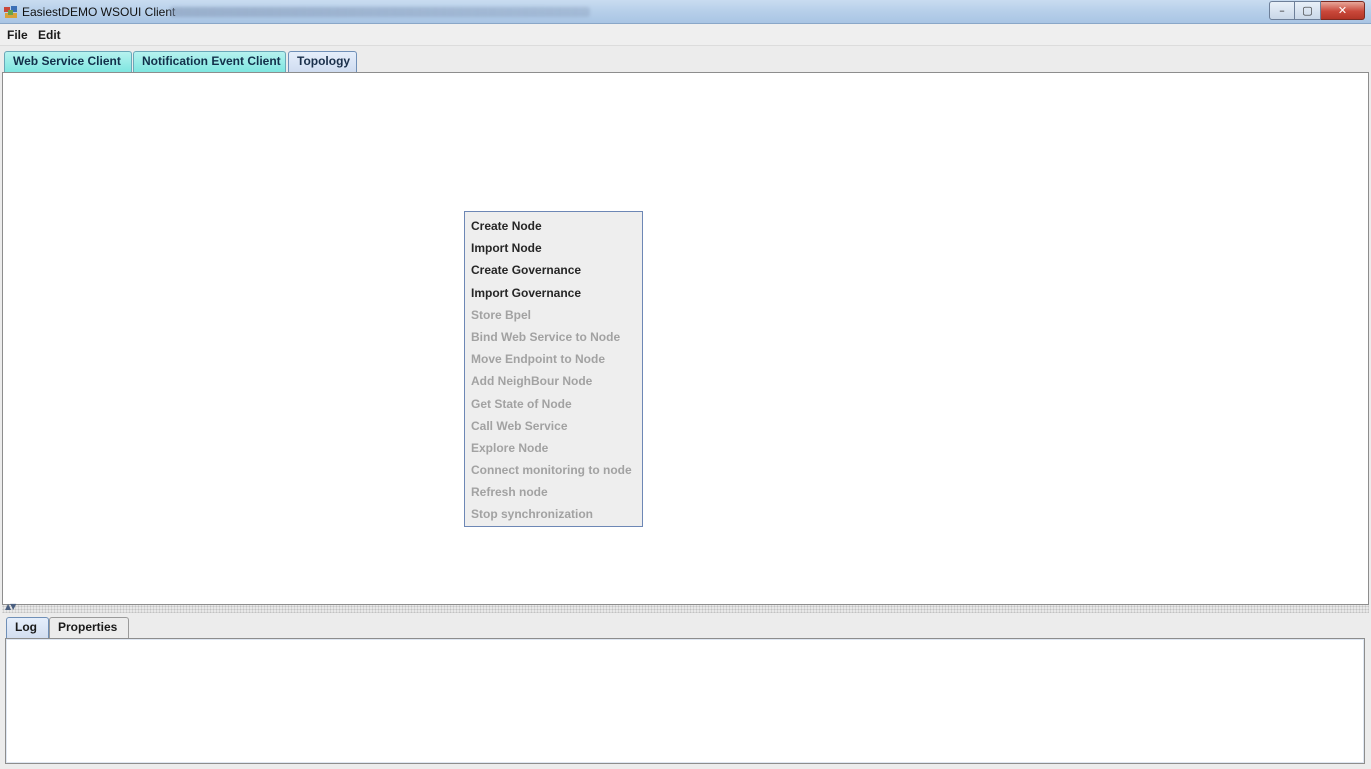  What do you see at coordinates (27, 627) in the screenshot?
I see `tab-log: Log` at bounding box center [27, 627].